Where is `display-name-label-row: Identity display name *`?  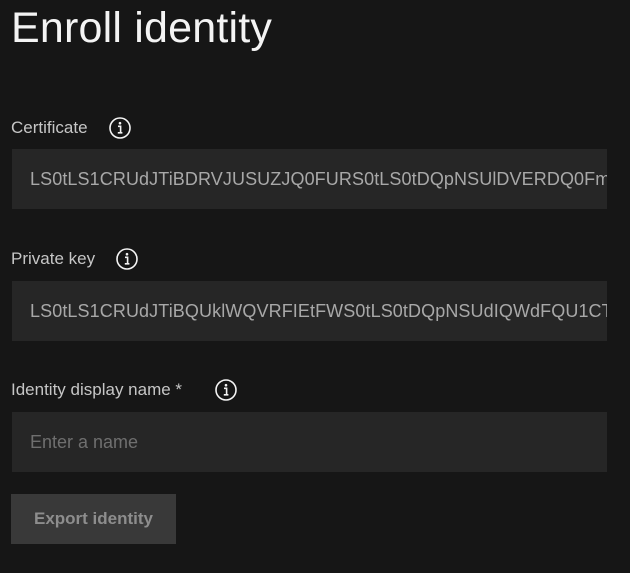 display-name-label-row: Identity display name * is located at coordinates (124, 390).